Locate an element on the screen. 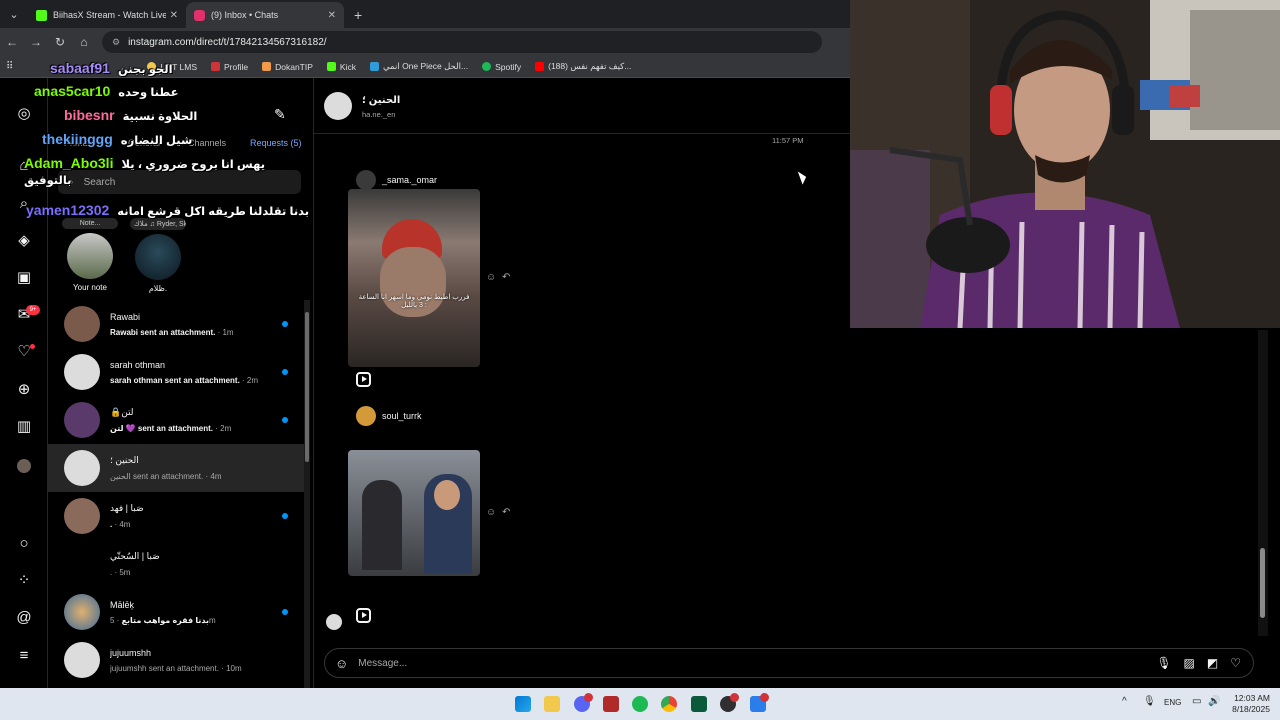  microphone-icon: 🎙 is located at coordinates (1163, 663).